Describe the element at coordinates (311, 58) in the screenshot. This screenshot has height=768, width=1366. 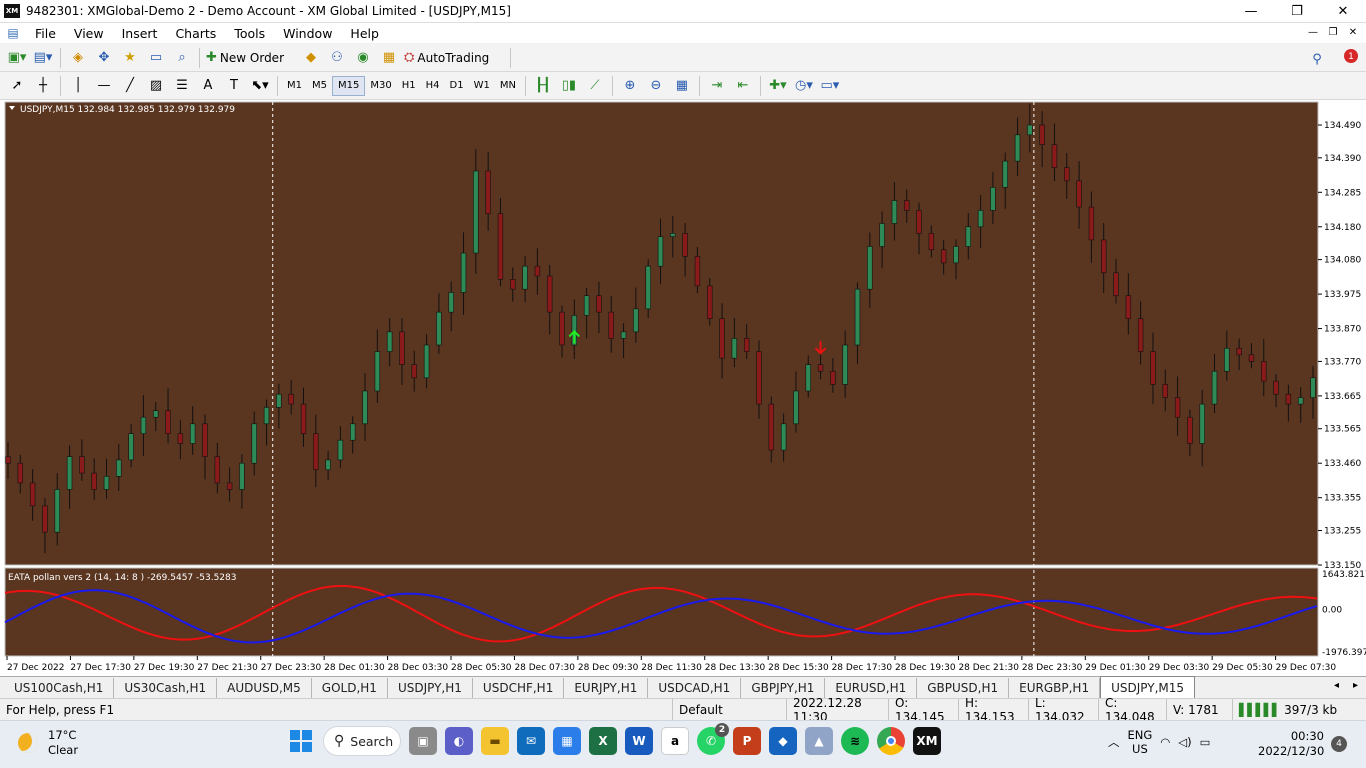
I see `metaeditor-icon: ◆` at that location.